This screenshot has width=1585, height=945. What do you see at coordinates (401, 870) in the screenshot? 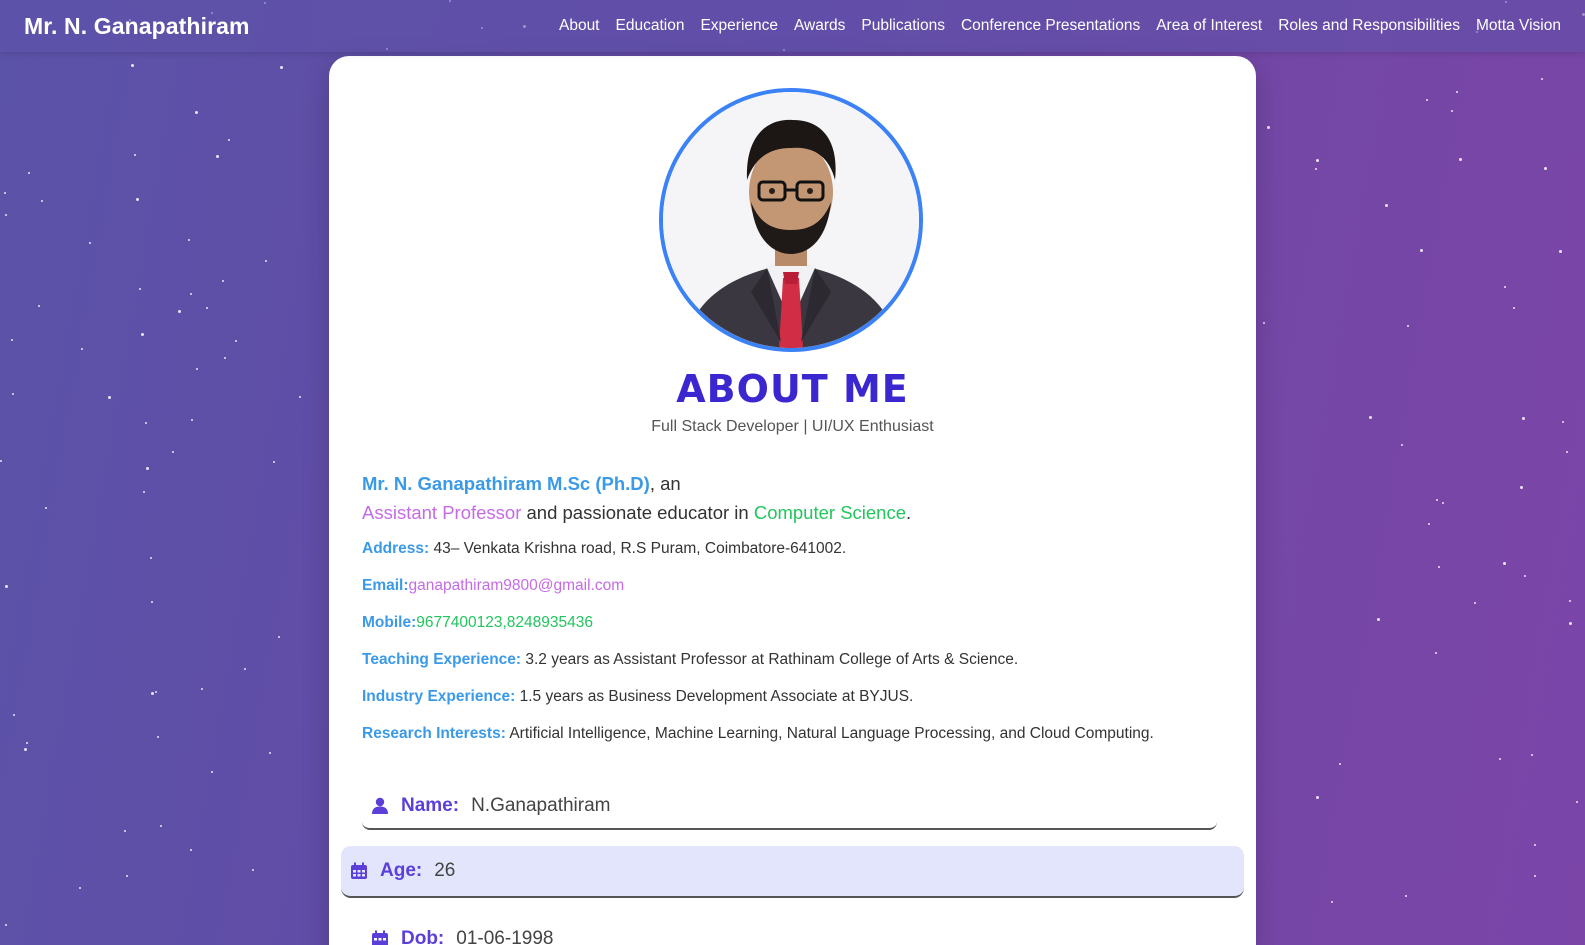
I see `age-label: Age:` at bounding box center [401, 870].